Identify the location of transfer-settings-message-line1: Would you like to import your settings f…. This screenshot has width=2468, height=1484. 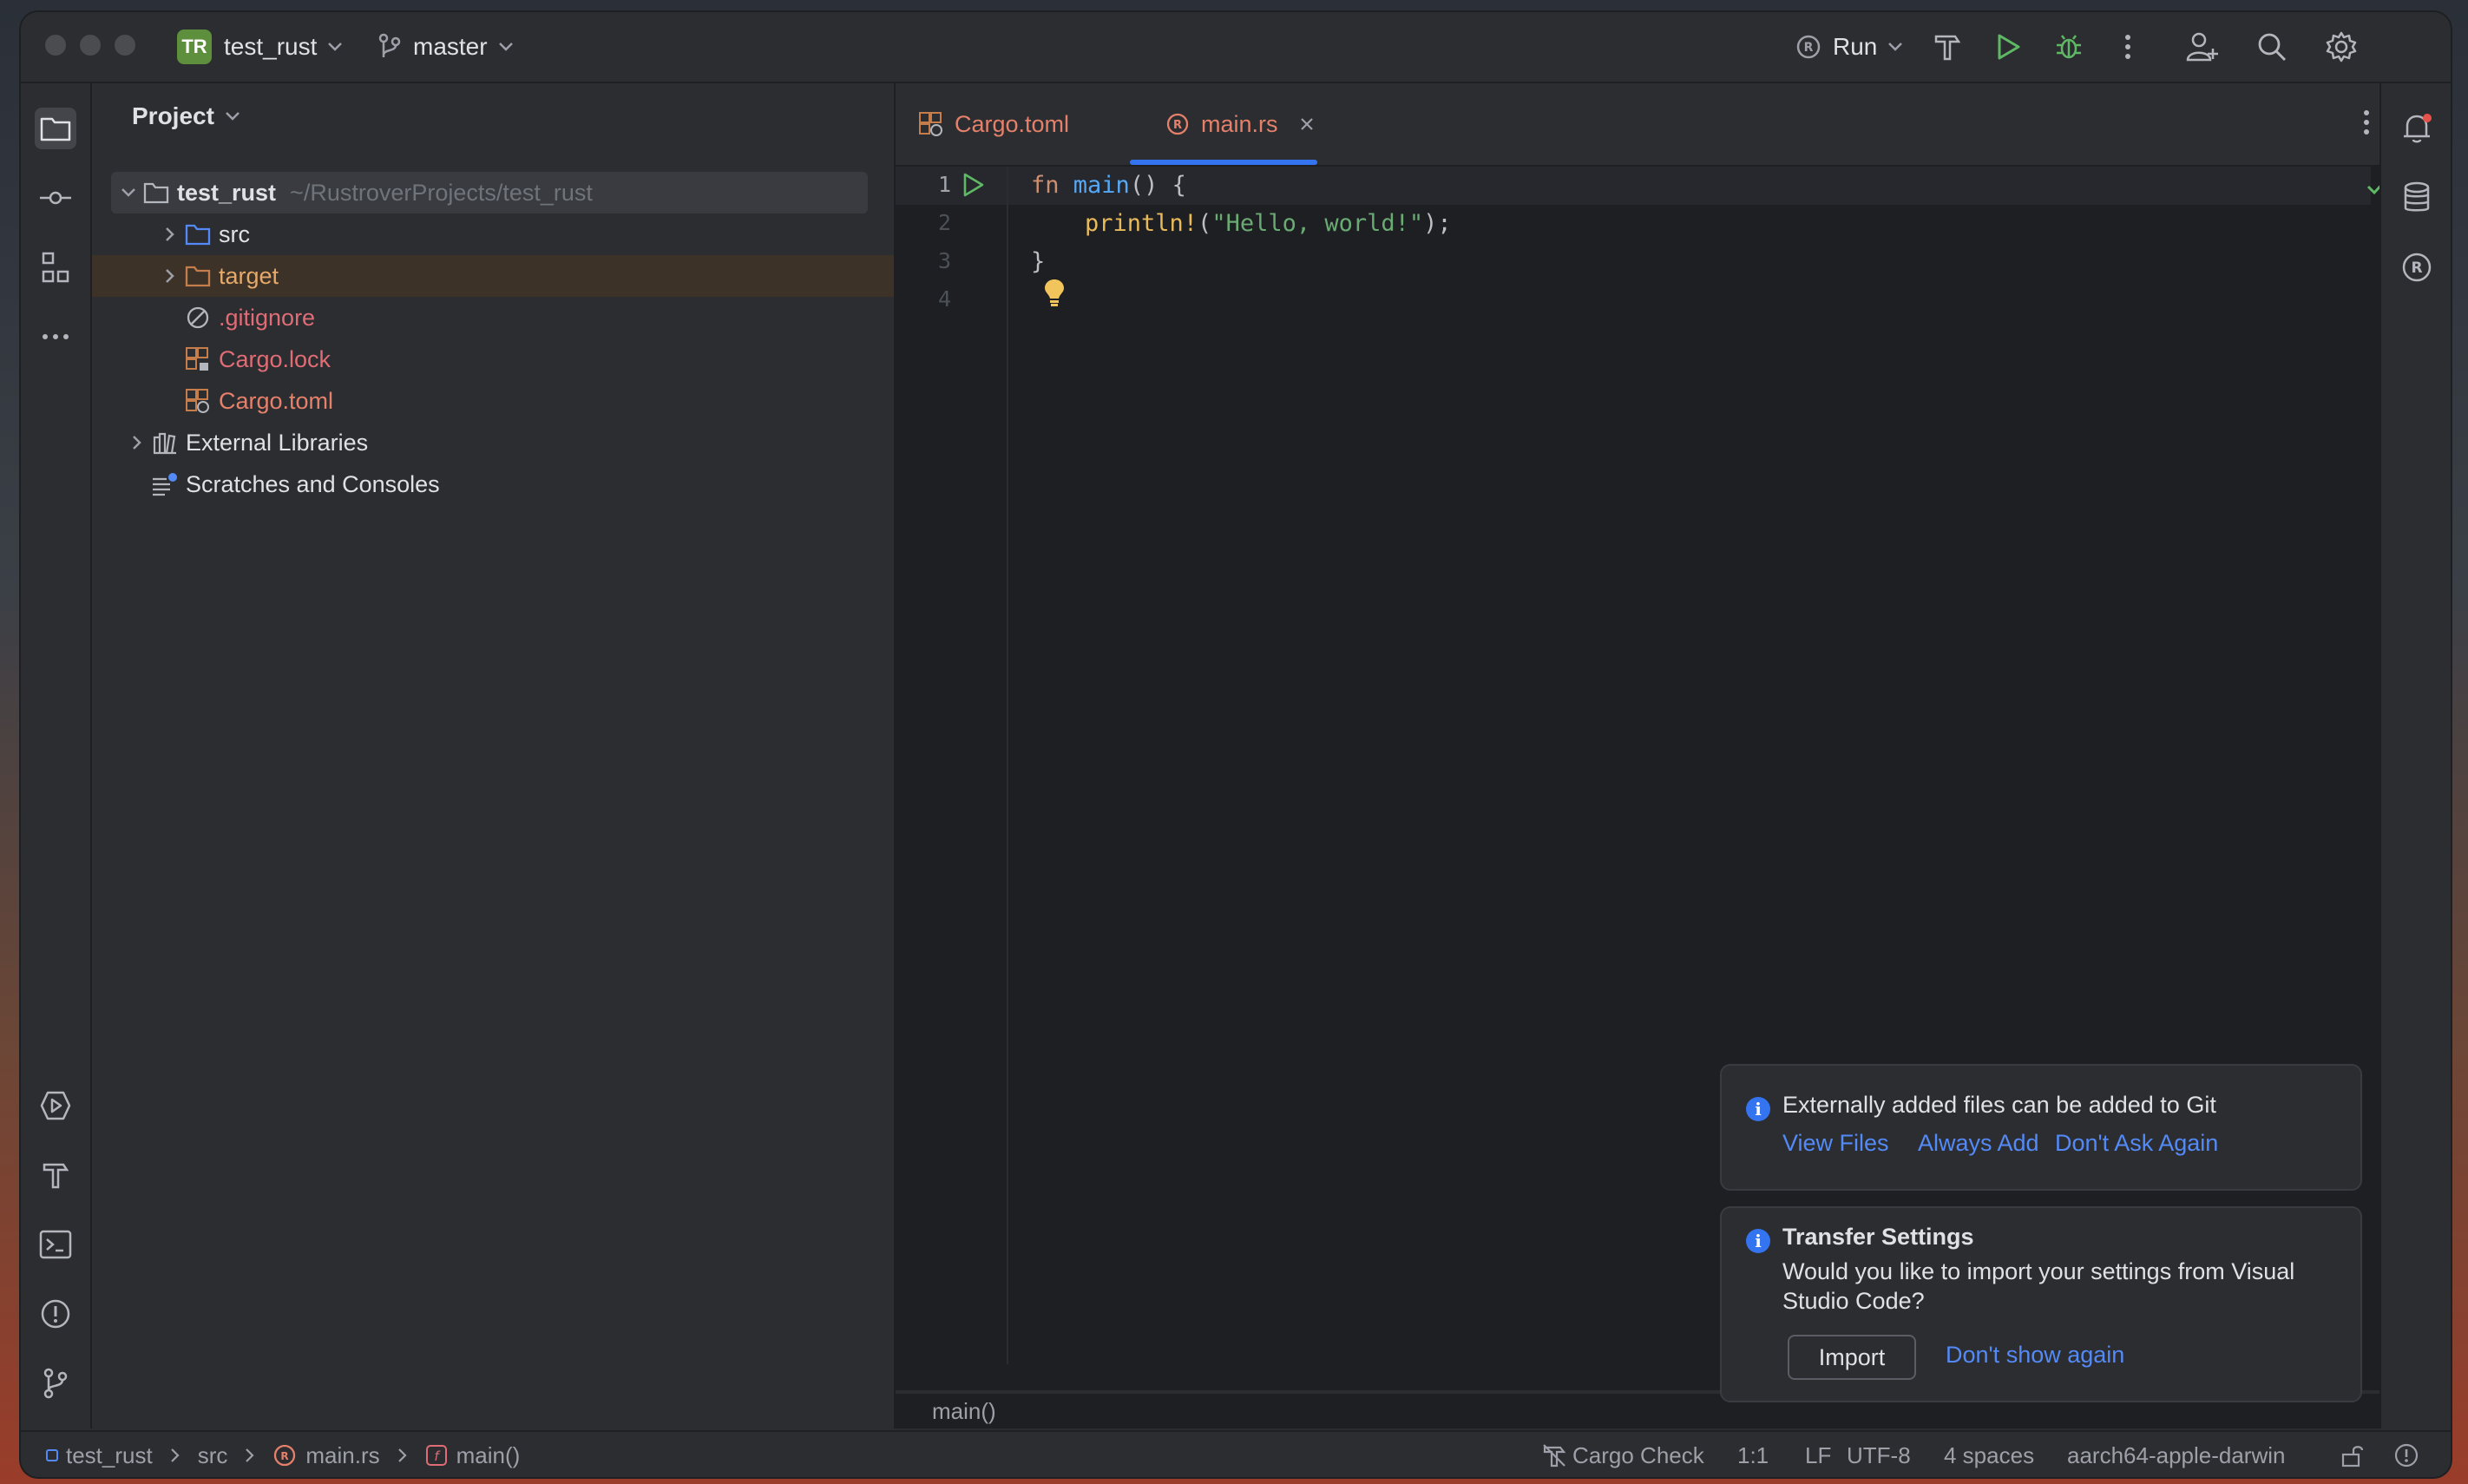
(2038, 1271).